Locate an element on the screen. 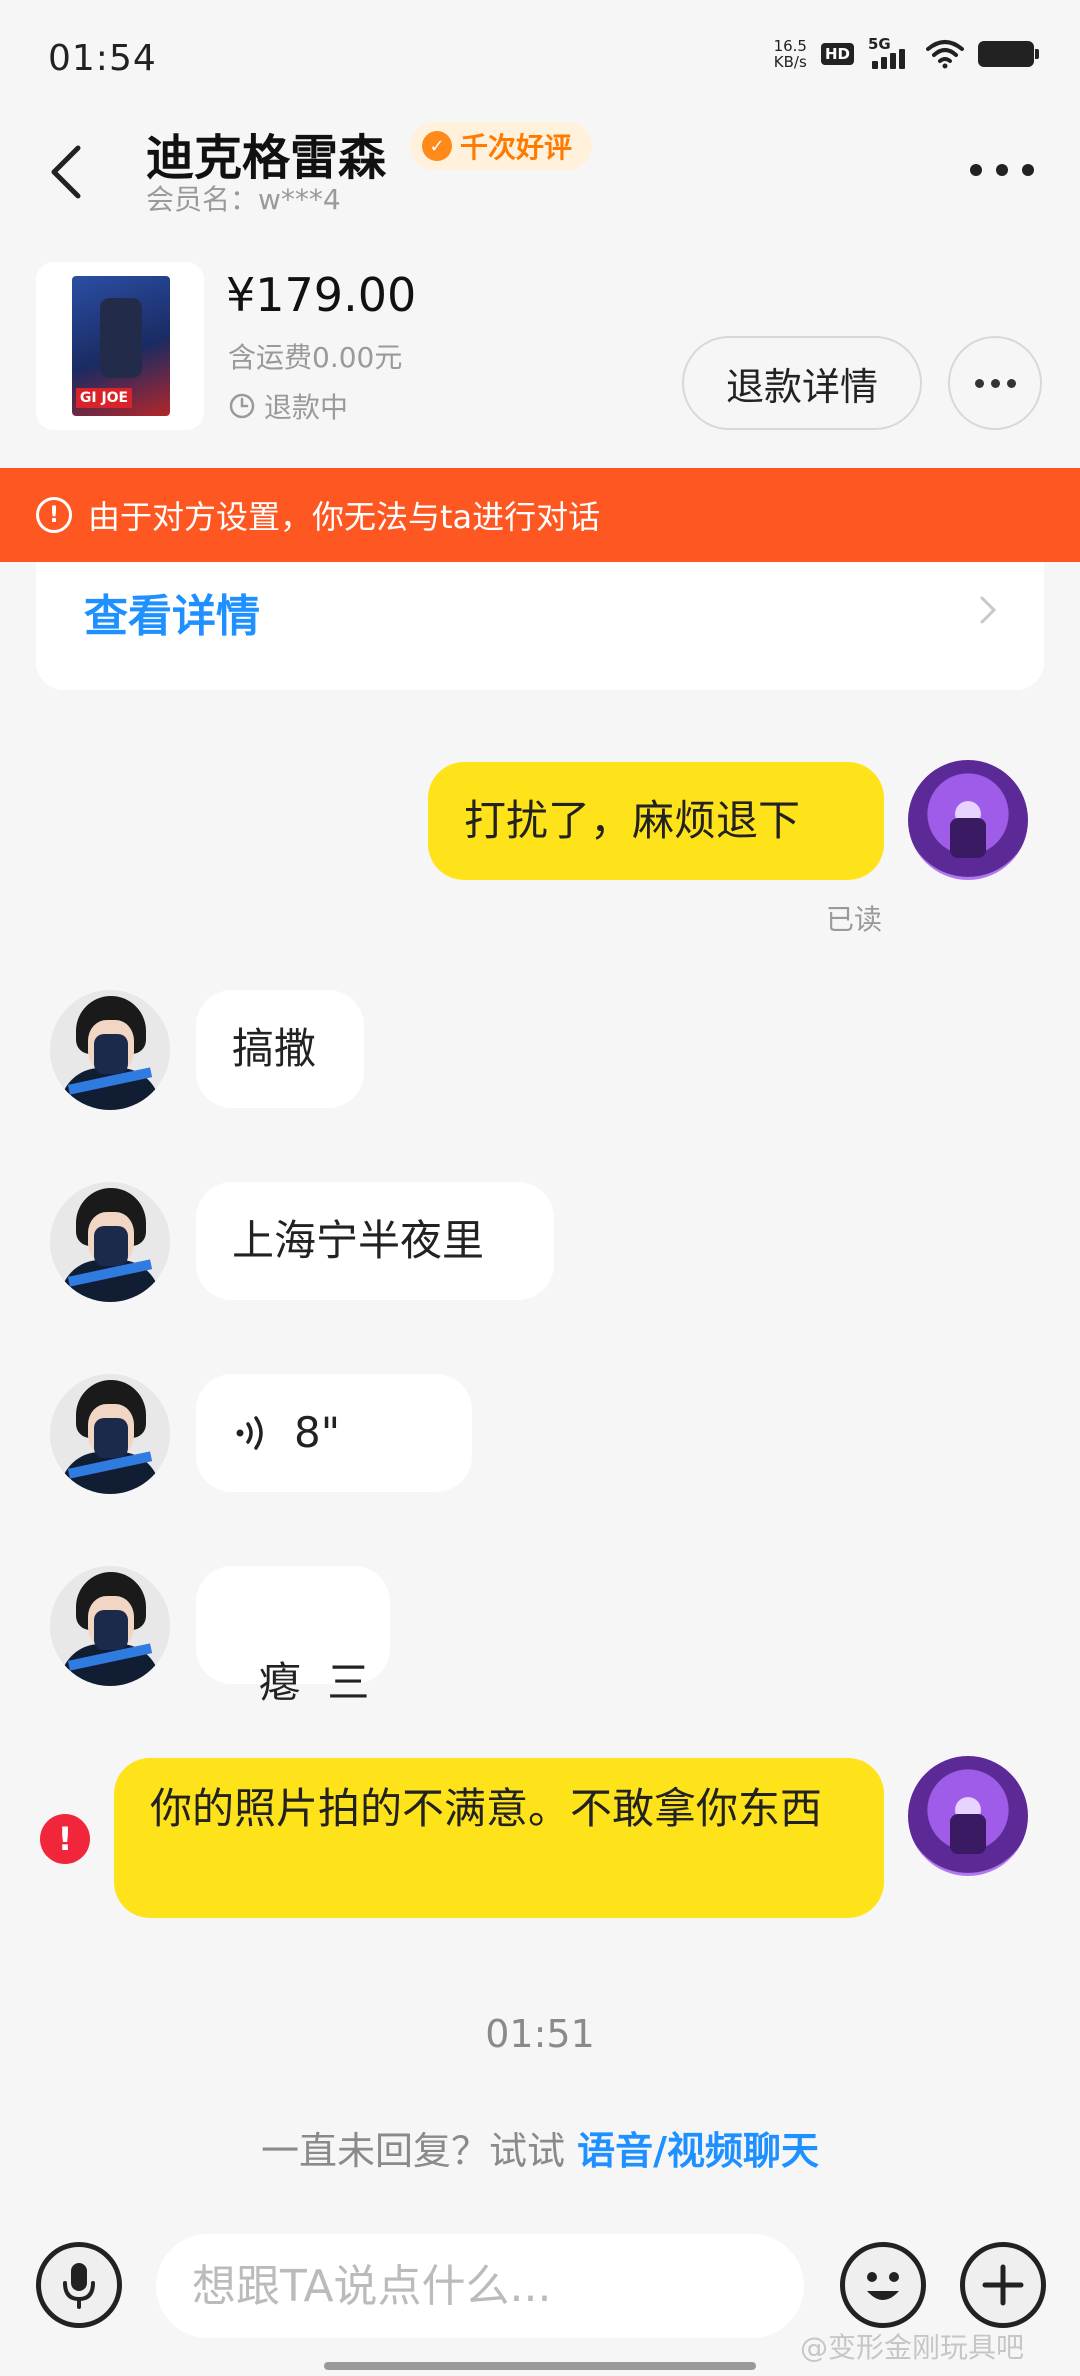 Image resolution: width=1080 pixels, height=2376 pixels. battery-icon is located at coordinates (1008, 54).